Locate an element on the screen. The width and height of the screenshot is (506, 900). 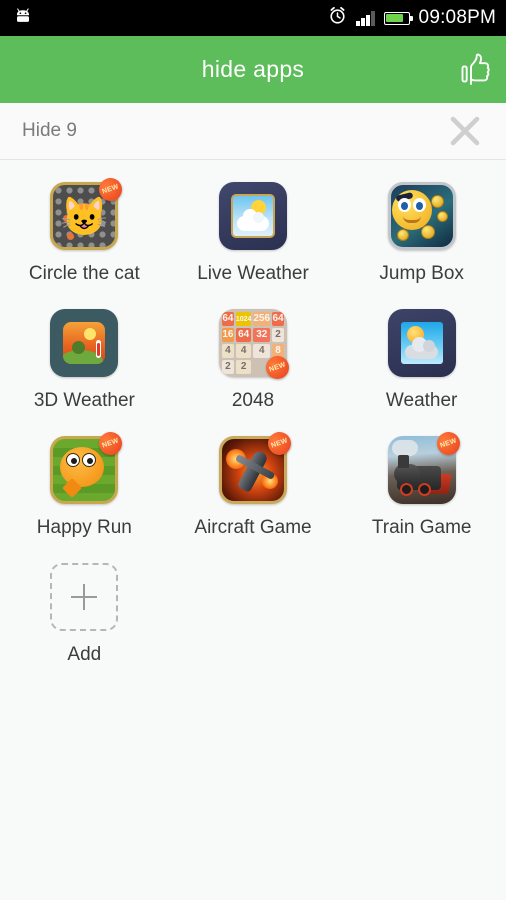
plus-icon is located at coordinates (84, 597).